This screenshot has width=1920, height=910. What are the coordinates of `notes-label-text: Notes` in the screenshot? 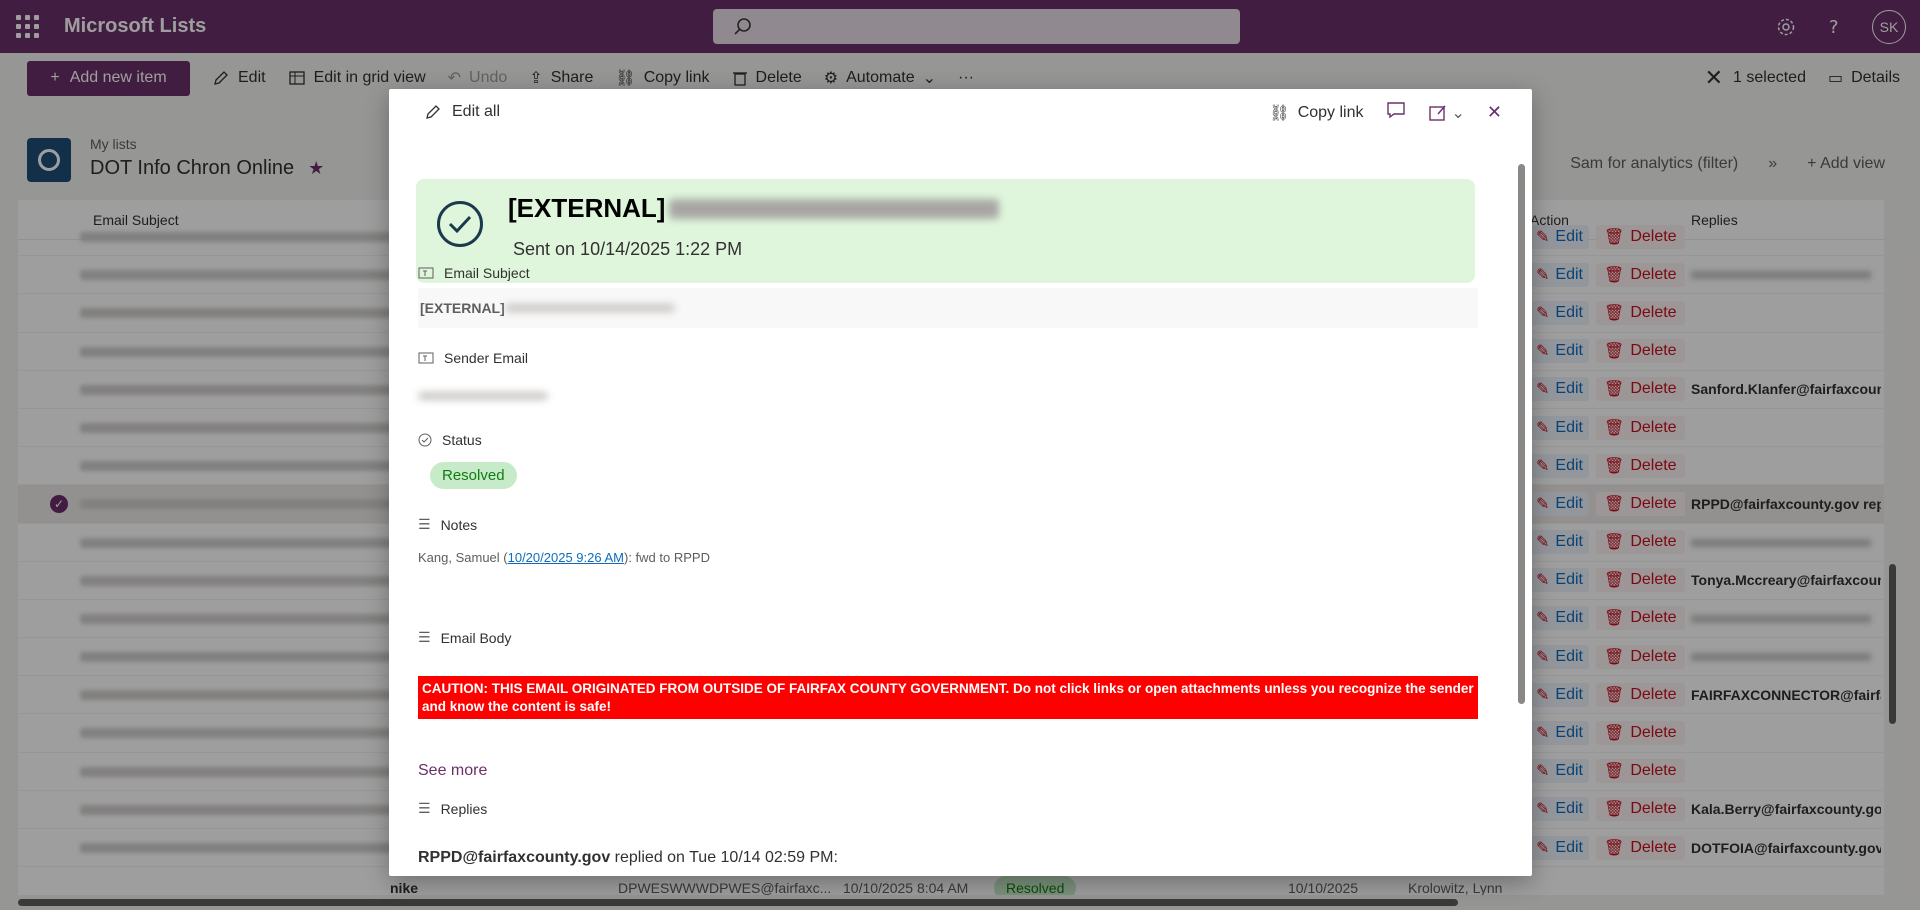 It's located at (459, 524).